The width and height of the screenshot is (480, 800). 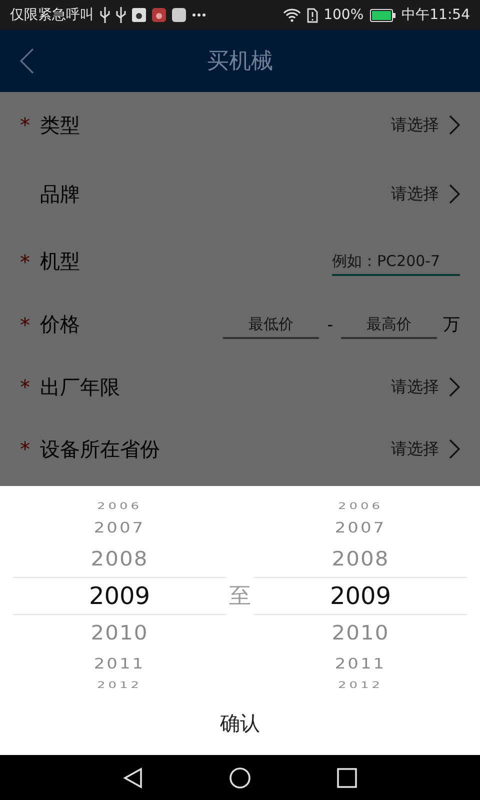 I want to click on field-label: 设备所在省份, so click(x=100, y=449).